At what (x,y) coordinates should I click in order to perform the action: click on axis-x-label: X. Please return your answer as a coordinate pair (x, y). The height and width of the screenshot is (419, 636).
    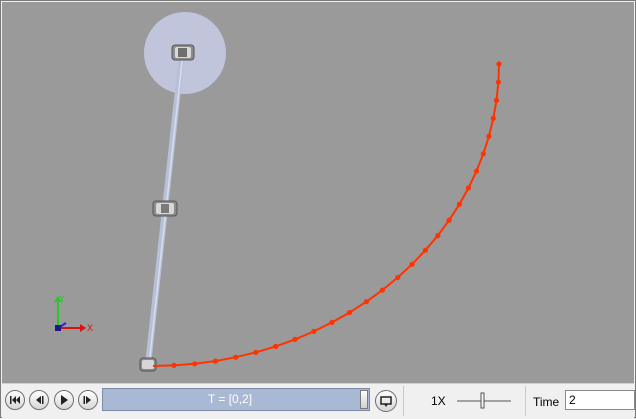
    Looking at the image, I should click on (90, 328).